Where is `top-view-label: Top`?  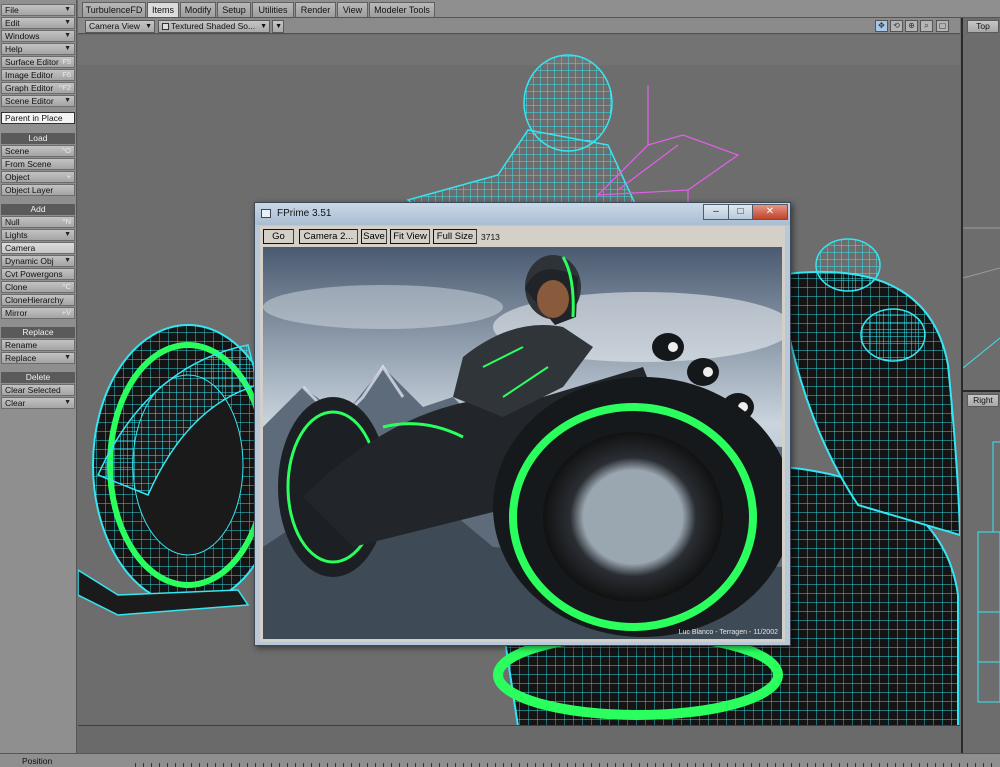
top-view-label: Top is located at coordinates (983, 26).